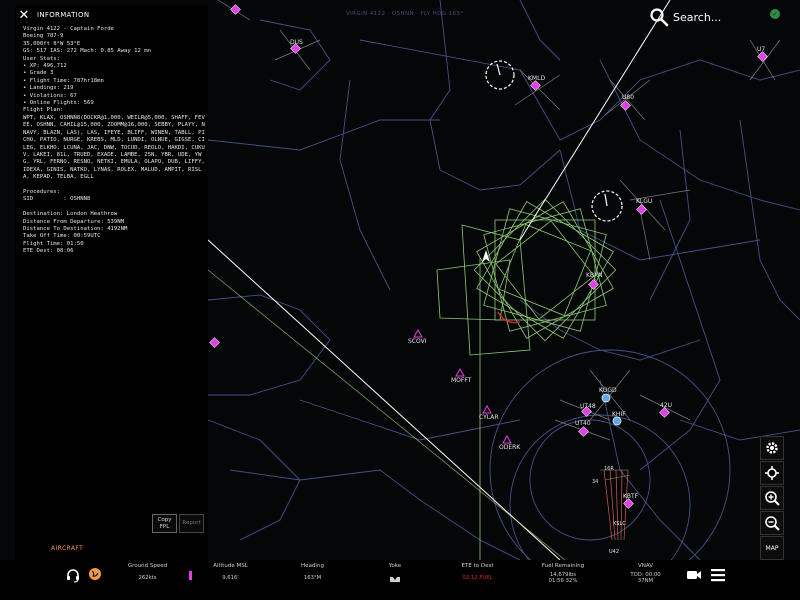 This screenshot has height=600, width=800. What do you see at coordinates (608, 390) in the screenshot?
I see `svg-text: KOGD` at bounding box center [608, 390].